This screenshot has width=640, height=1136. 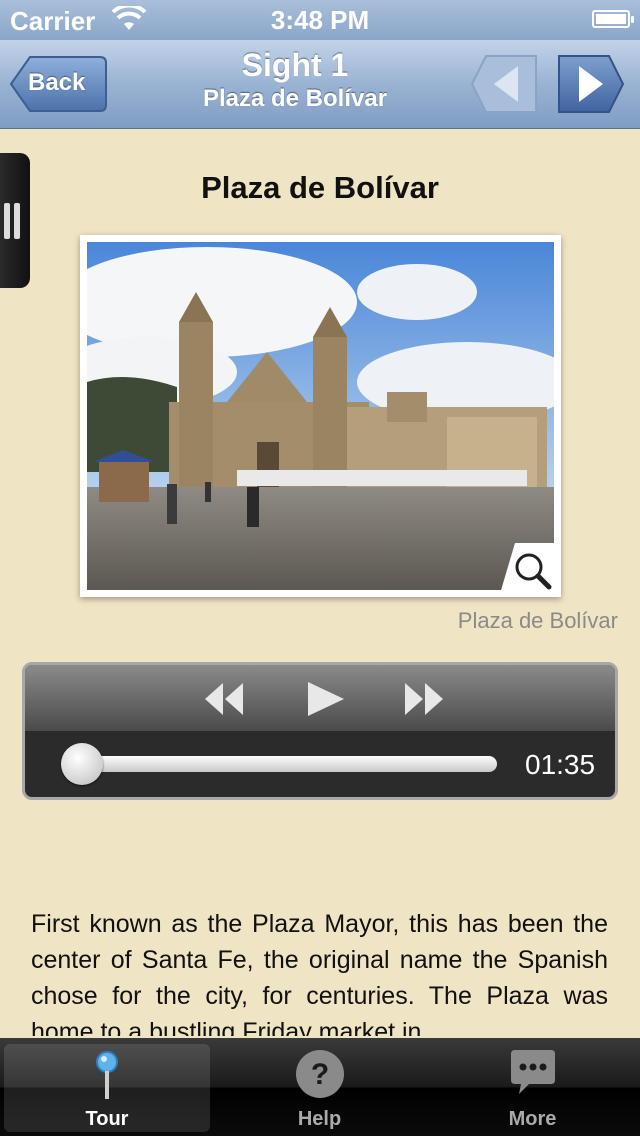 I want to click on pin-icon, so click(x=107, y=1078).